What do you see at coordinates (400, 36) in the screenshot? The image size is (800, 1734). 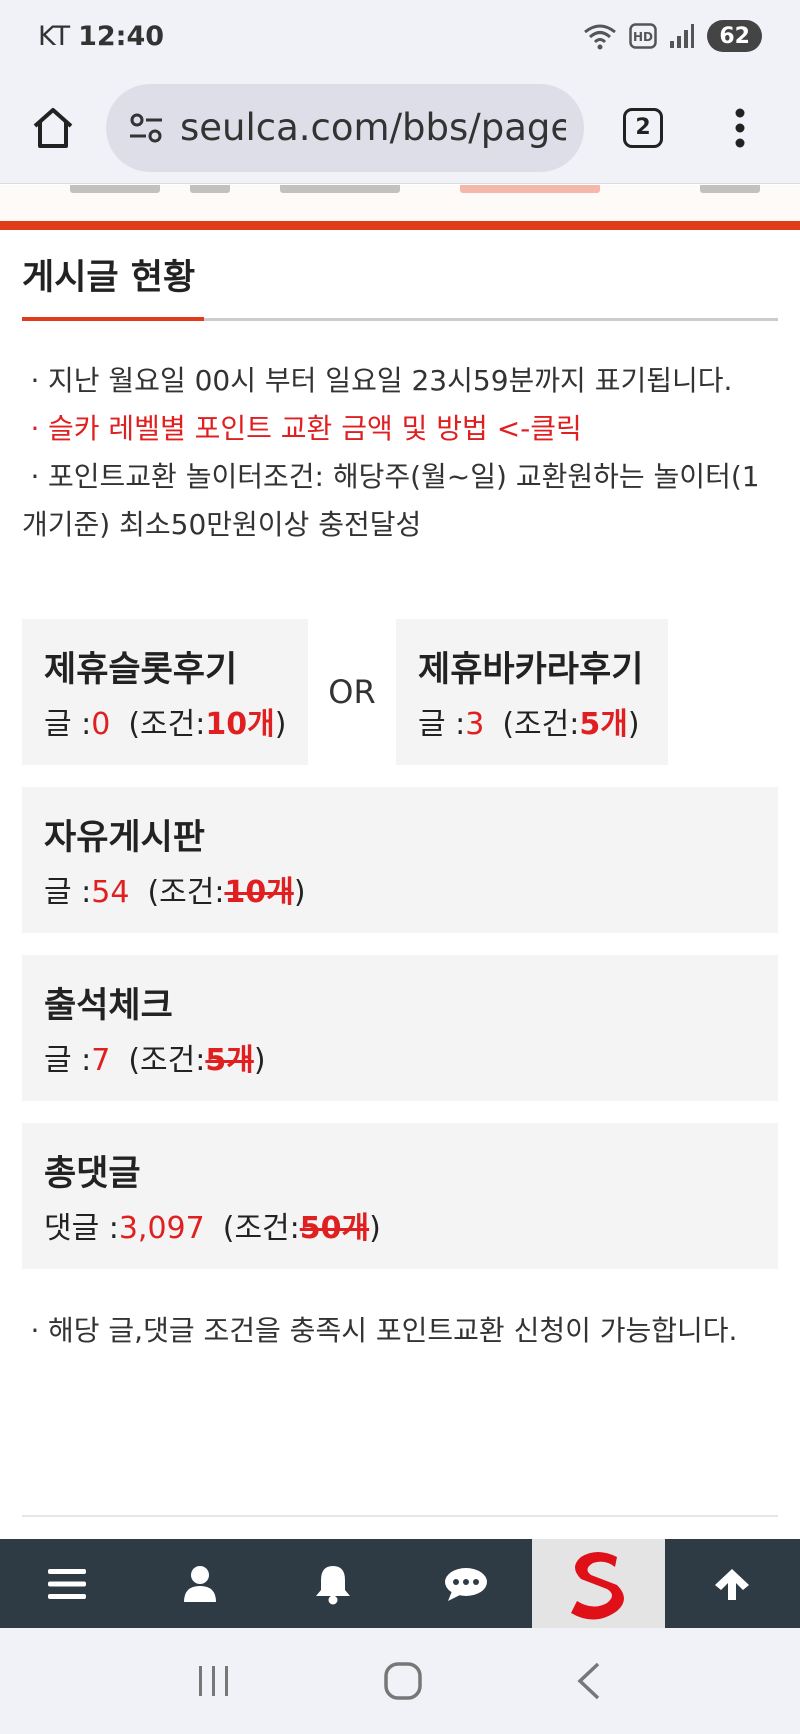 I see `status-bar: KT 12:40 HD 62` at bounding box center [400, 36].